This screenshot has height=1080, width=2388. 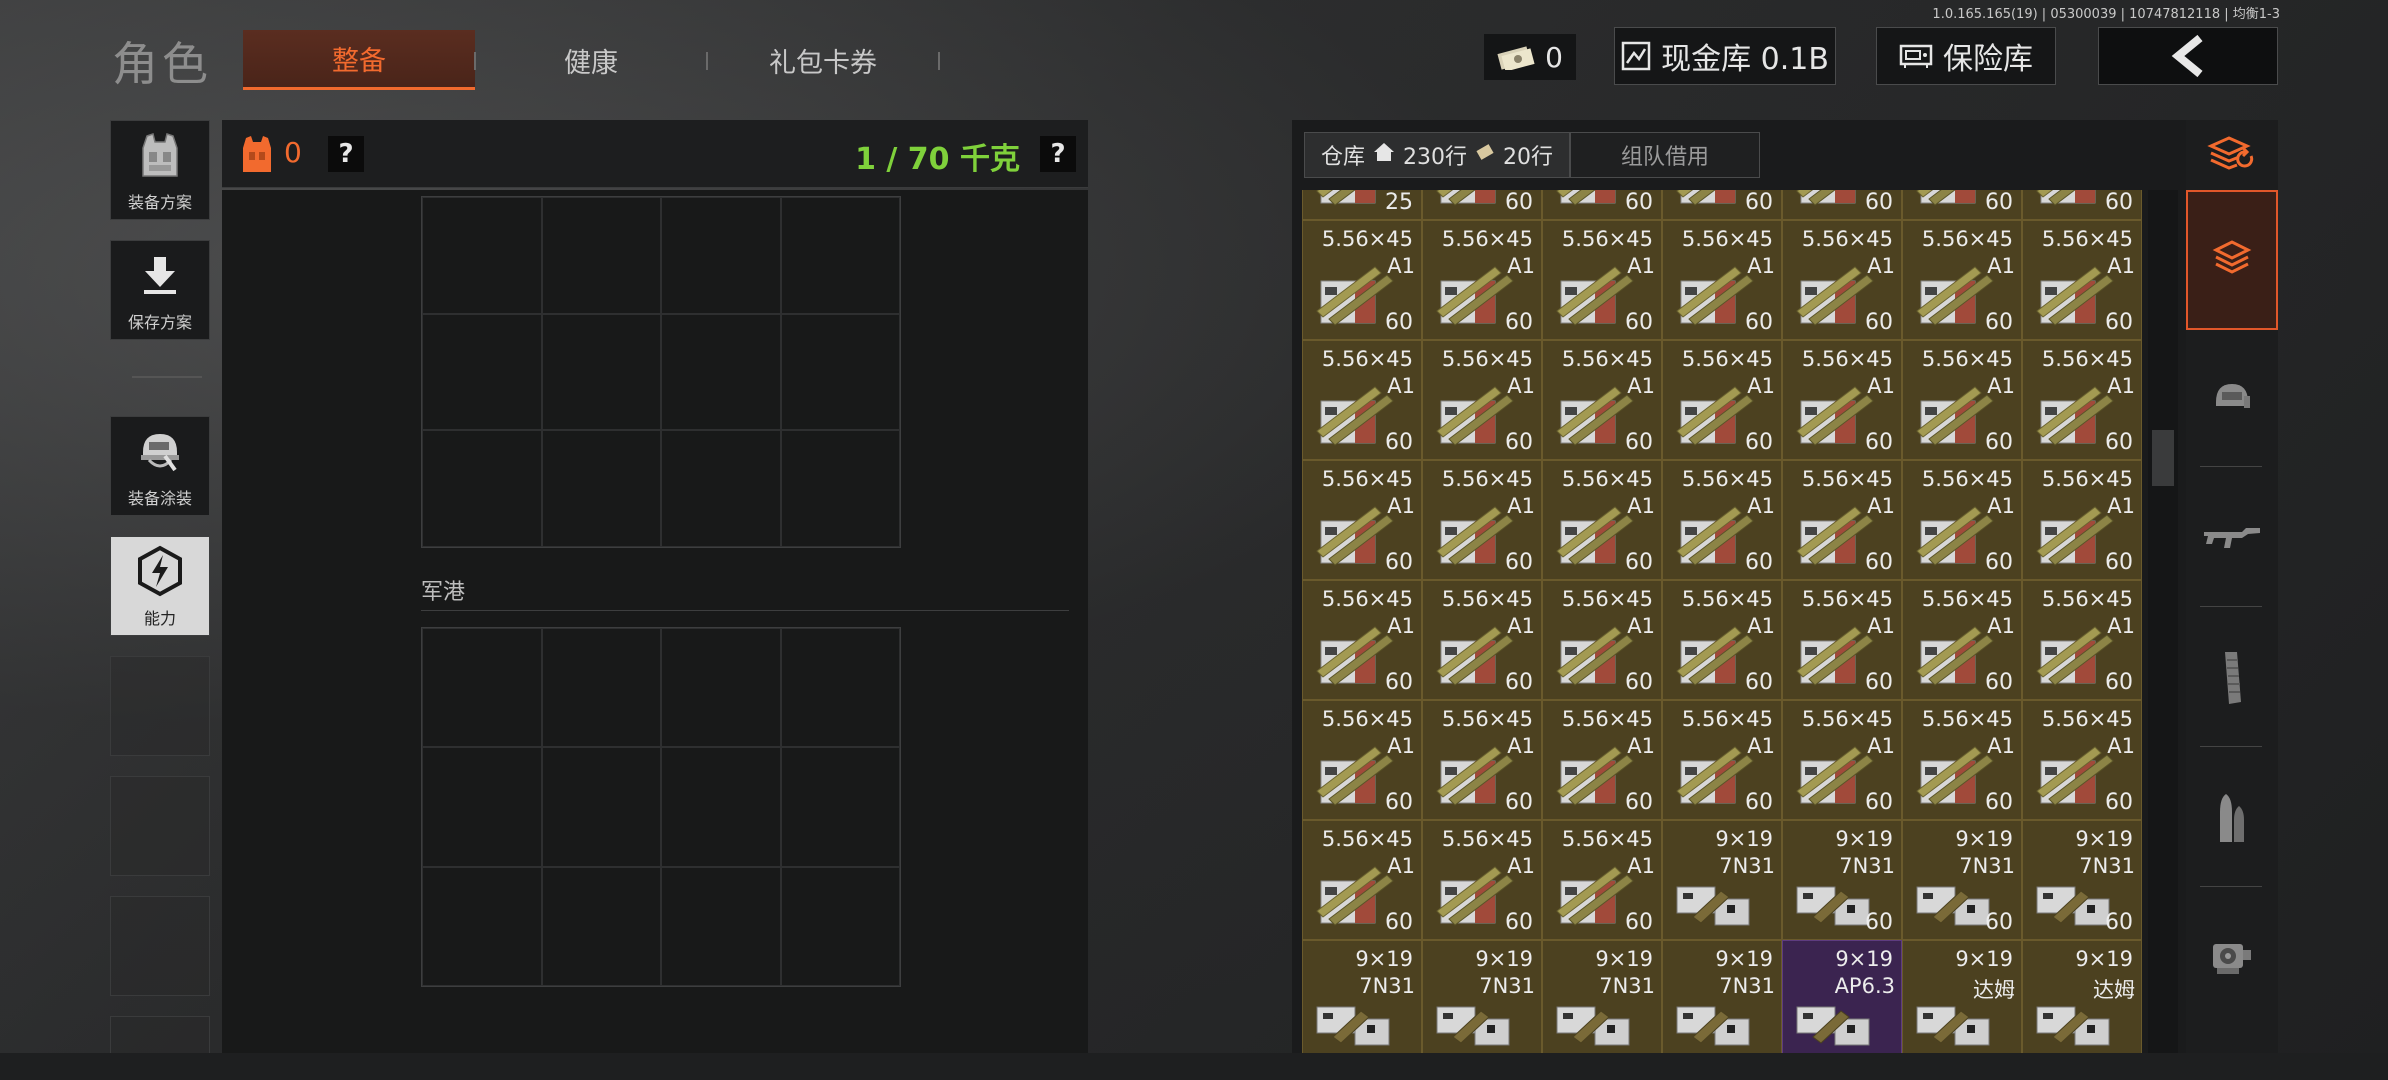 What do you see at coordinates (2232, 260) in the screenshot?
I see `category-all` at bounding box center [2232, 260].